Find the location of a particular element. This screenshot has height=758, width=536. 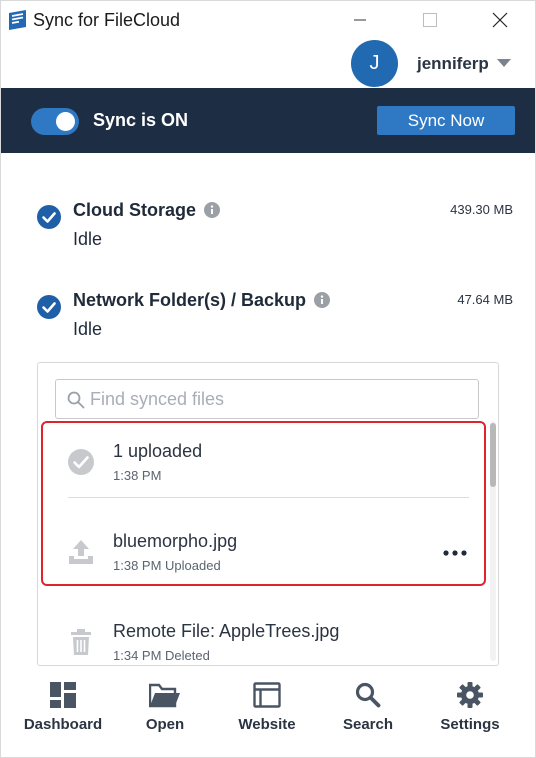

storage-title: Cloud Storage is located at coordinates (147, 210).